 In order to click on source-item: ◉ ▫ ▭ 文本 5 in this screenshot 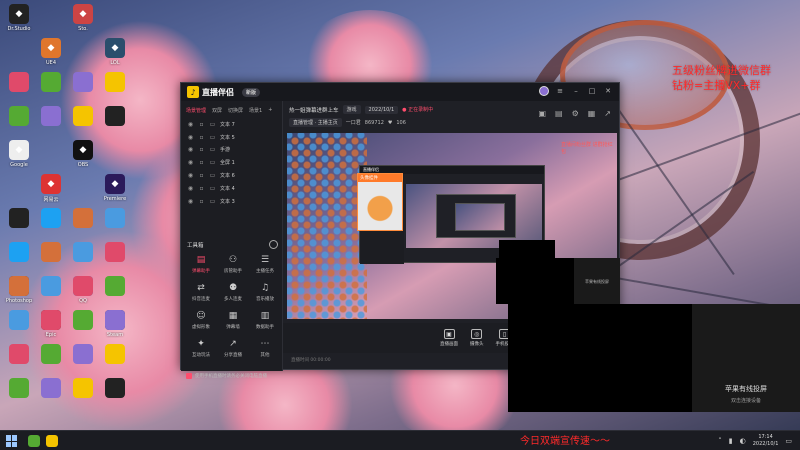, I will do `click(231, 137)`.